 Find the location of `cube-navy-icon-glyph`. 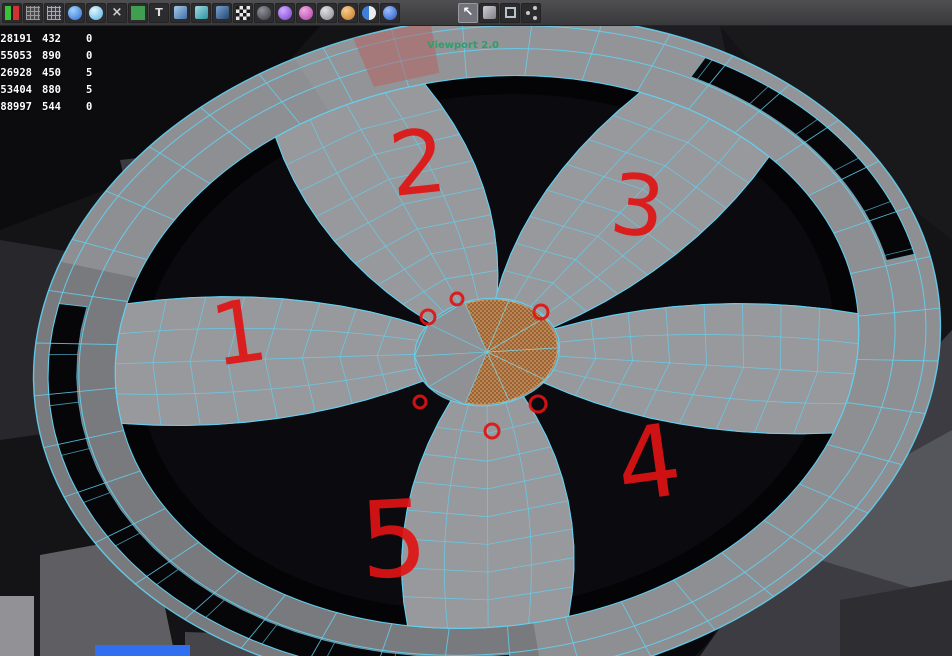

cube-navy-icon-glyph is located at coordinates (222, 12).